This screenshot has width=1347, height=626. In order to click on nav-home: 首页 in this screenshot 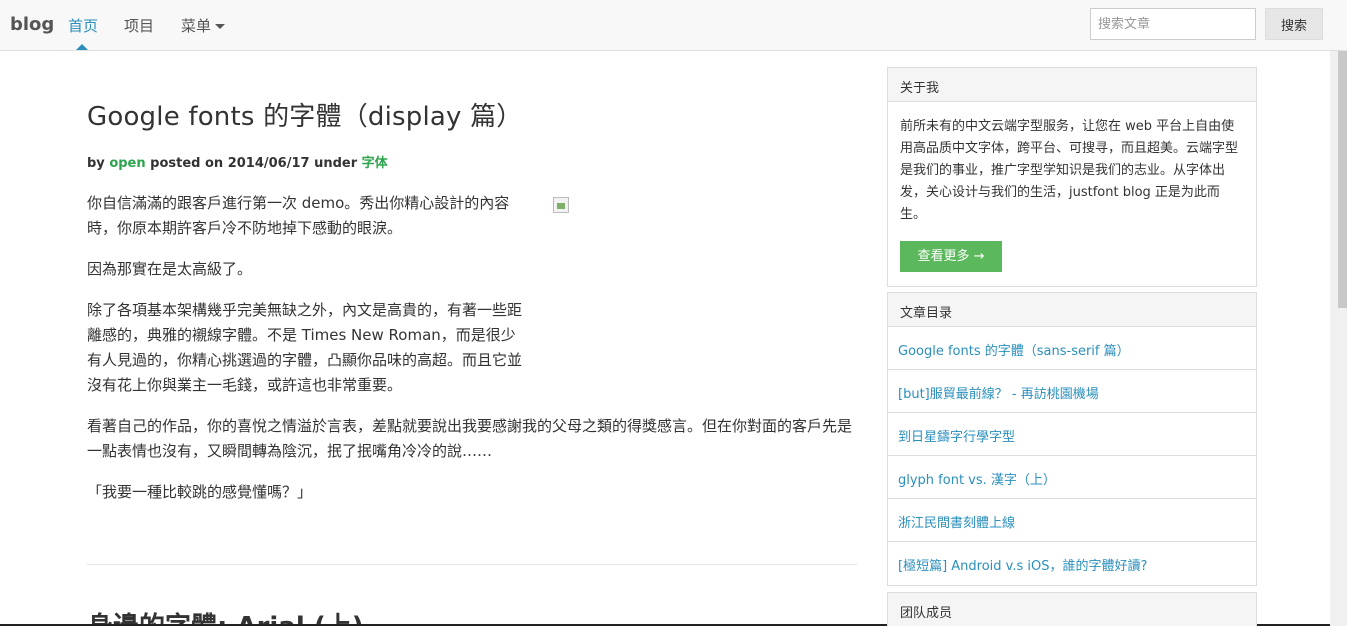, I will do `click(83, 25)`.